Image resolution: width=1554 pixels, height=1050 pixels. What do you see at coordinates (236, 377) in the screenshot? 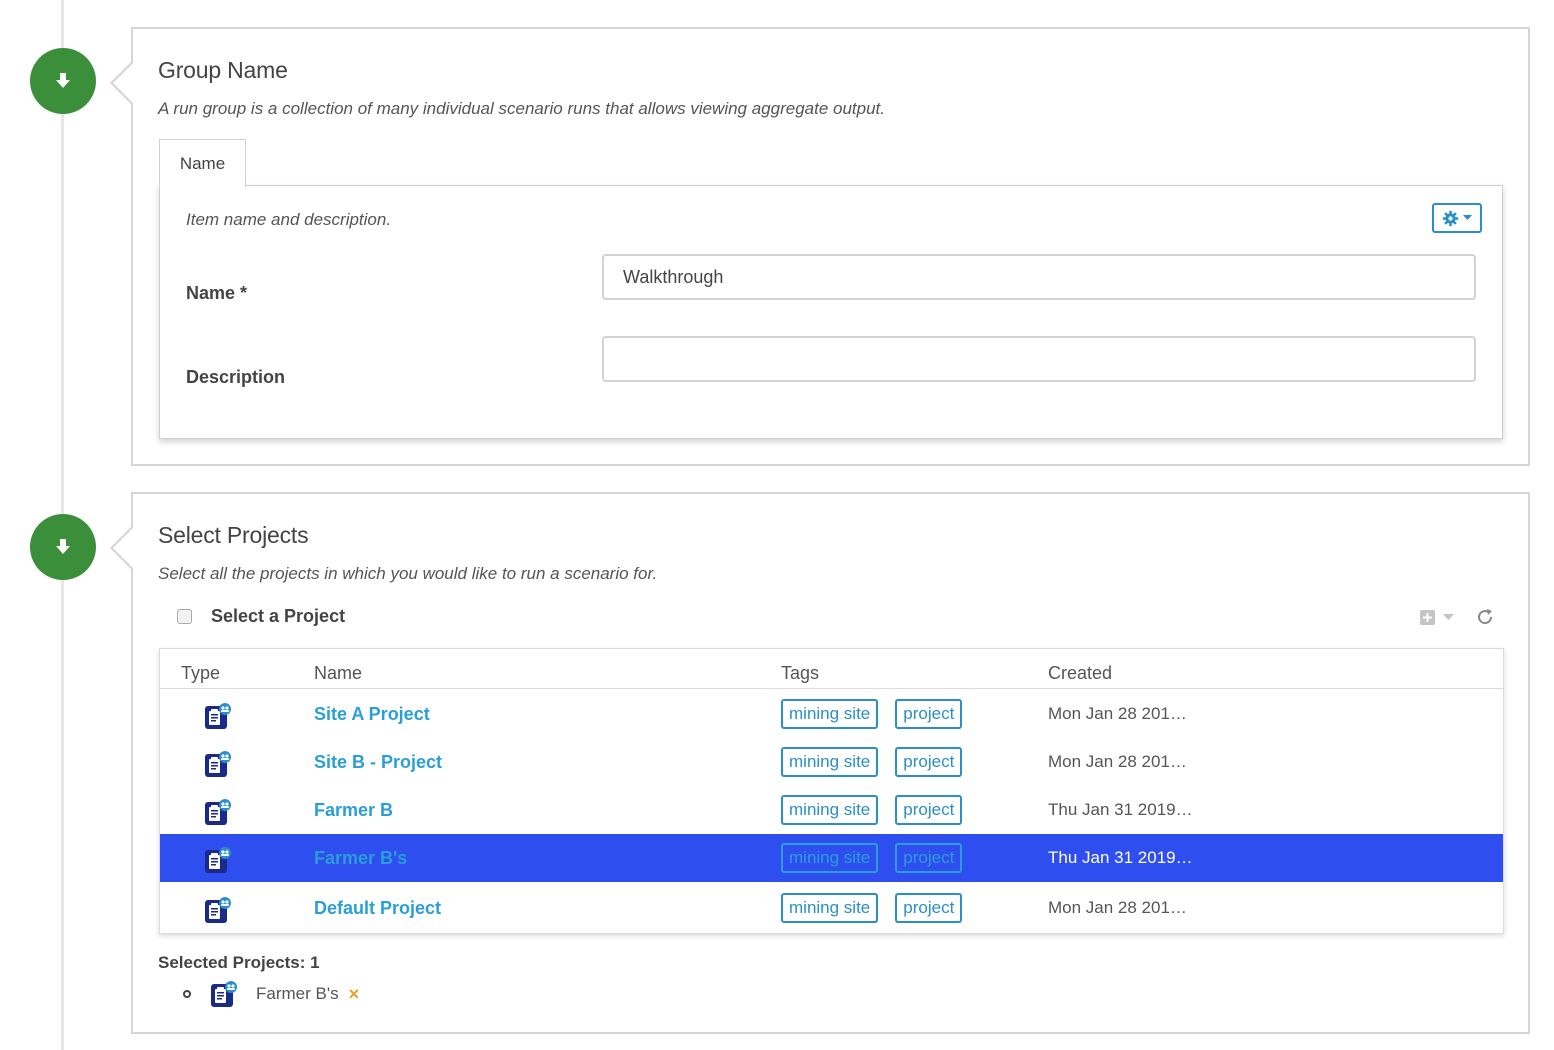
I see `description-field-label: Description` at bounding box center [236, 377].